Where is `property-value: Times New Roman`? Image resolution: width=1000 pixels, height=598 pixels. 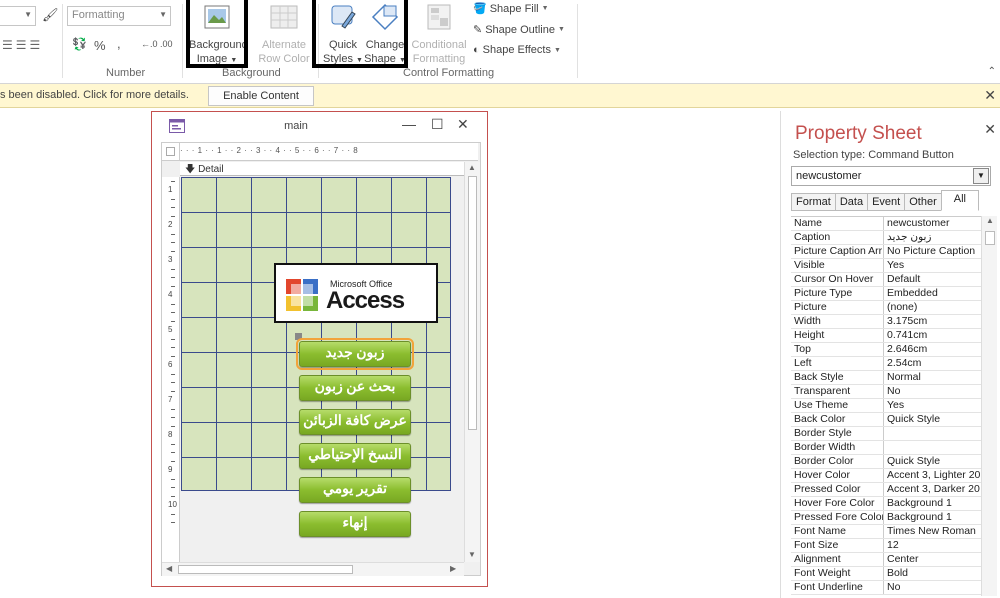
property-value: Times New Roman is located at coordinates (932, 531).